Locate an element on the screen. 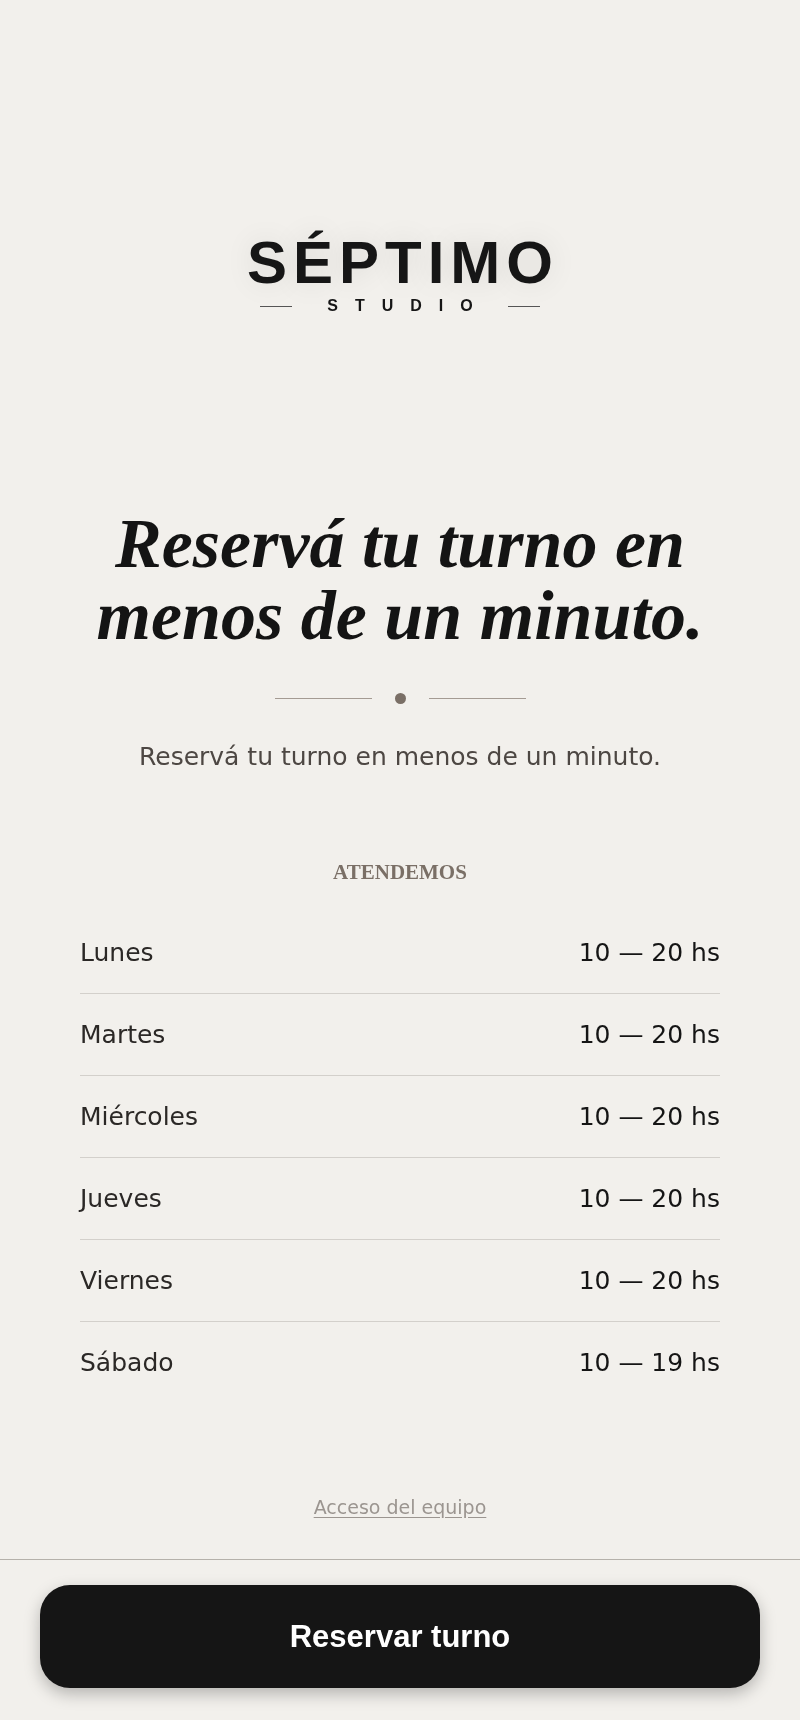 This screenshot has width=800, height=1720. day-label: Lunes is located at coordinates (117, 952).